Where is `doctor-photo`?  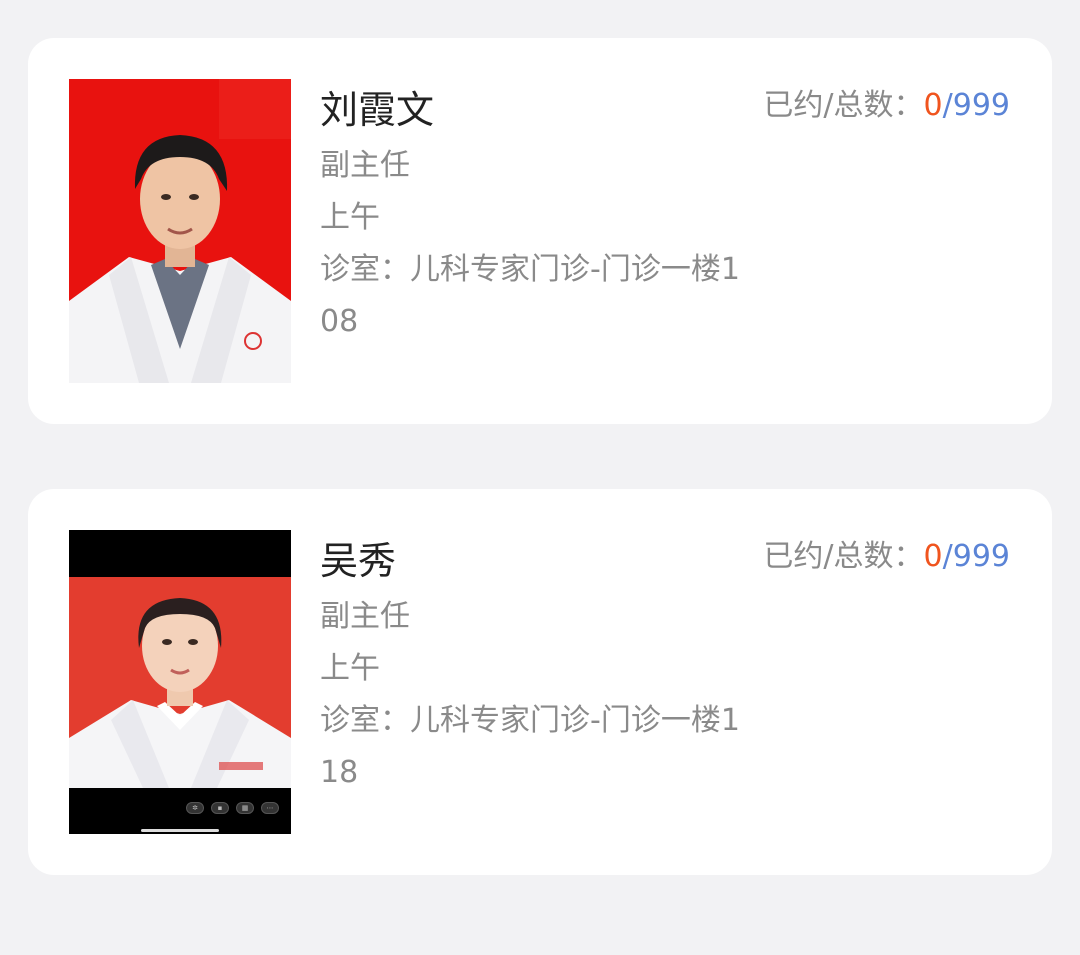
doctor-photo is located at coordinates (180, 231).